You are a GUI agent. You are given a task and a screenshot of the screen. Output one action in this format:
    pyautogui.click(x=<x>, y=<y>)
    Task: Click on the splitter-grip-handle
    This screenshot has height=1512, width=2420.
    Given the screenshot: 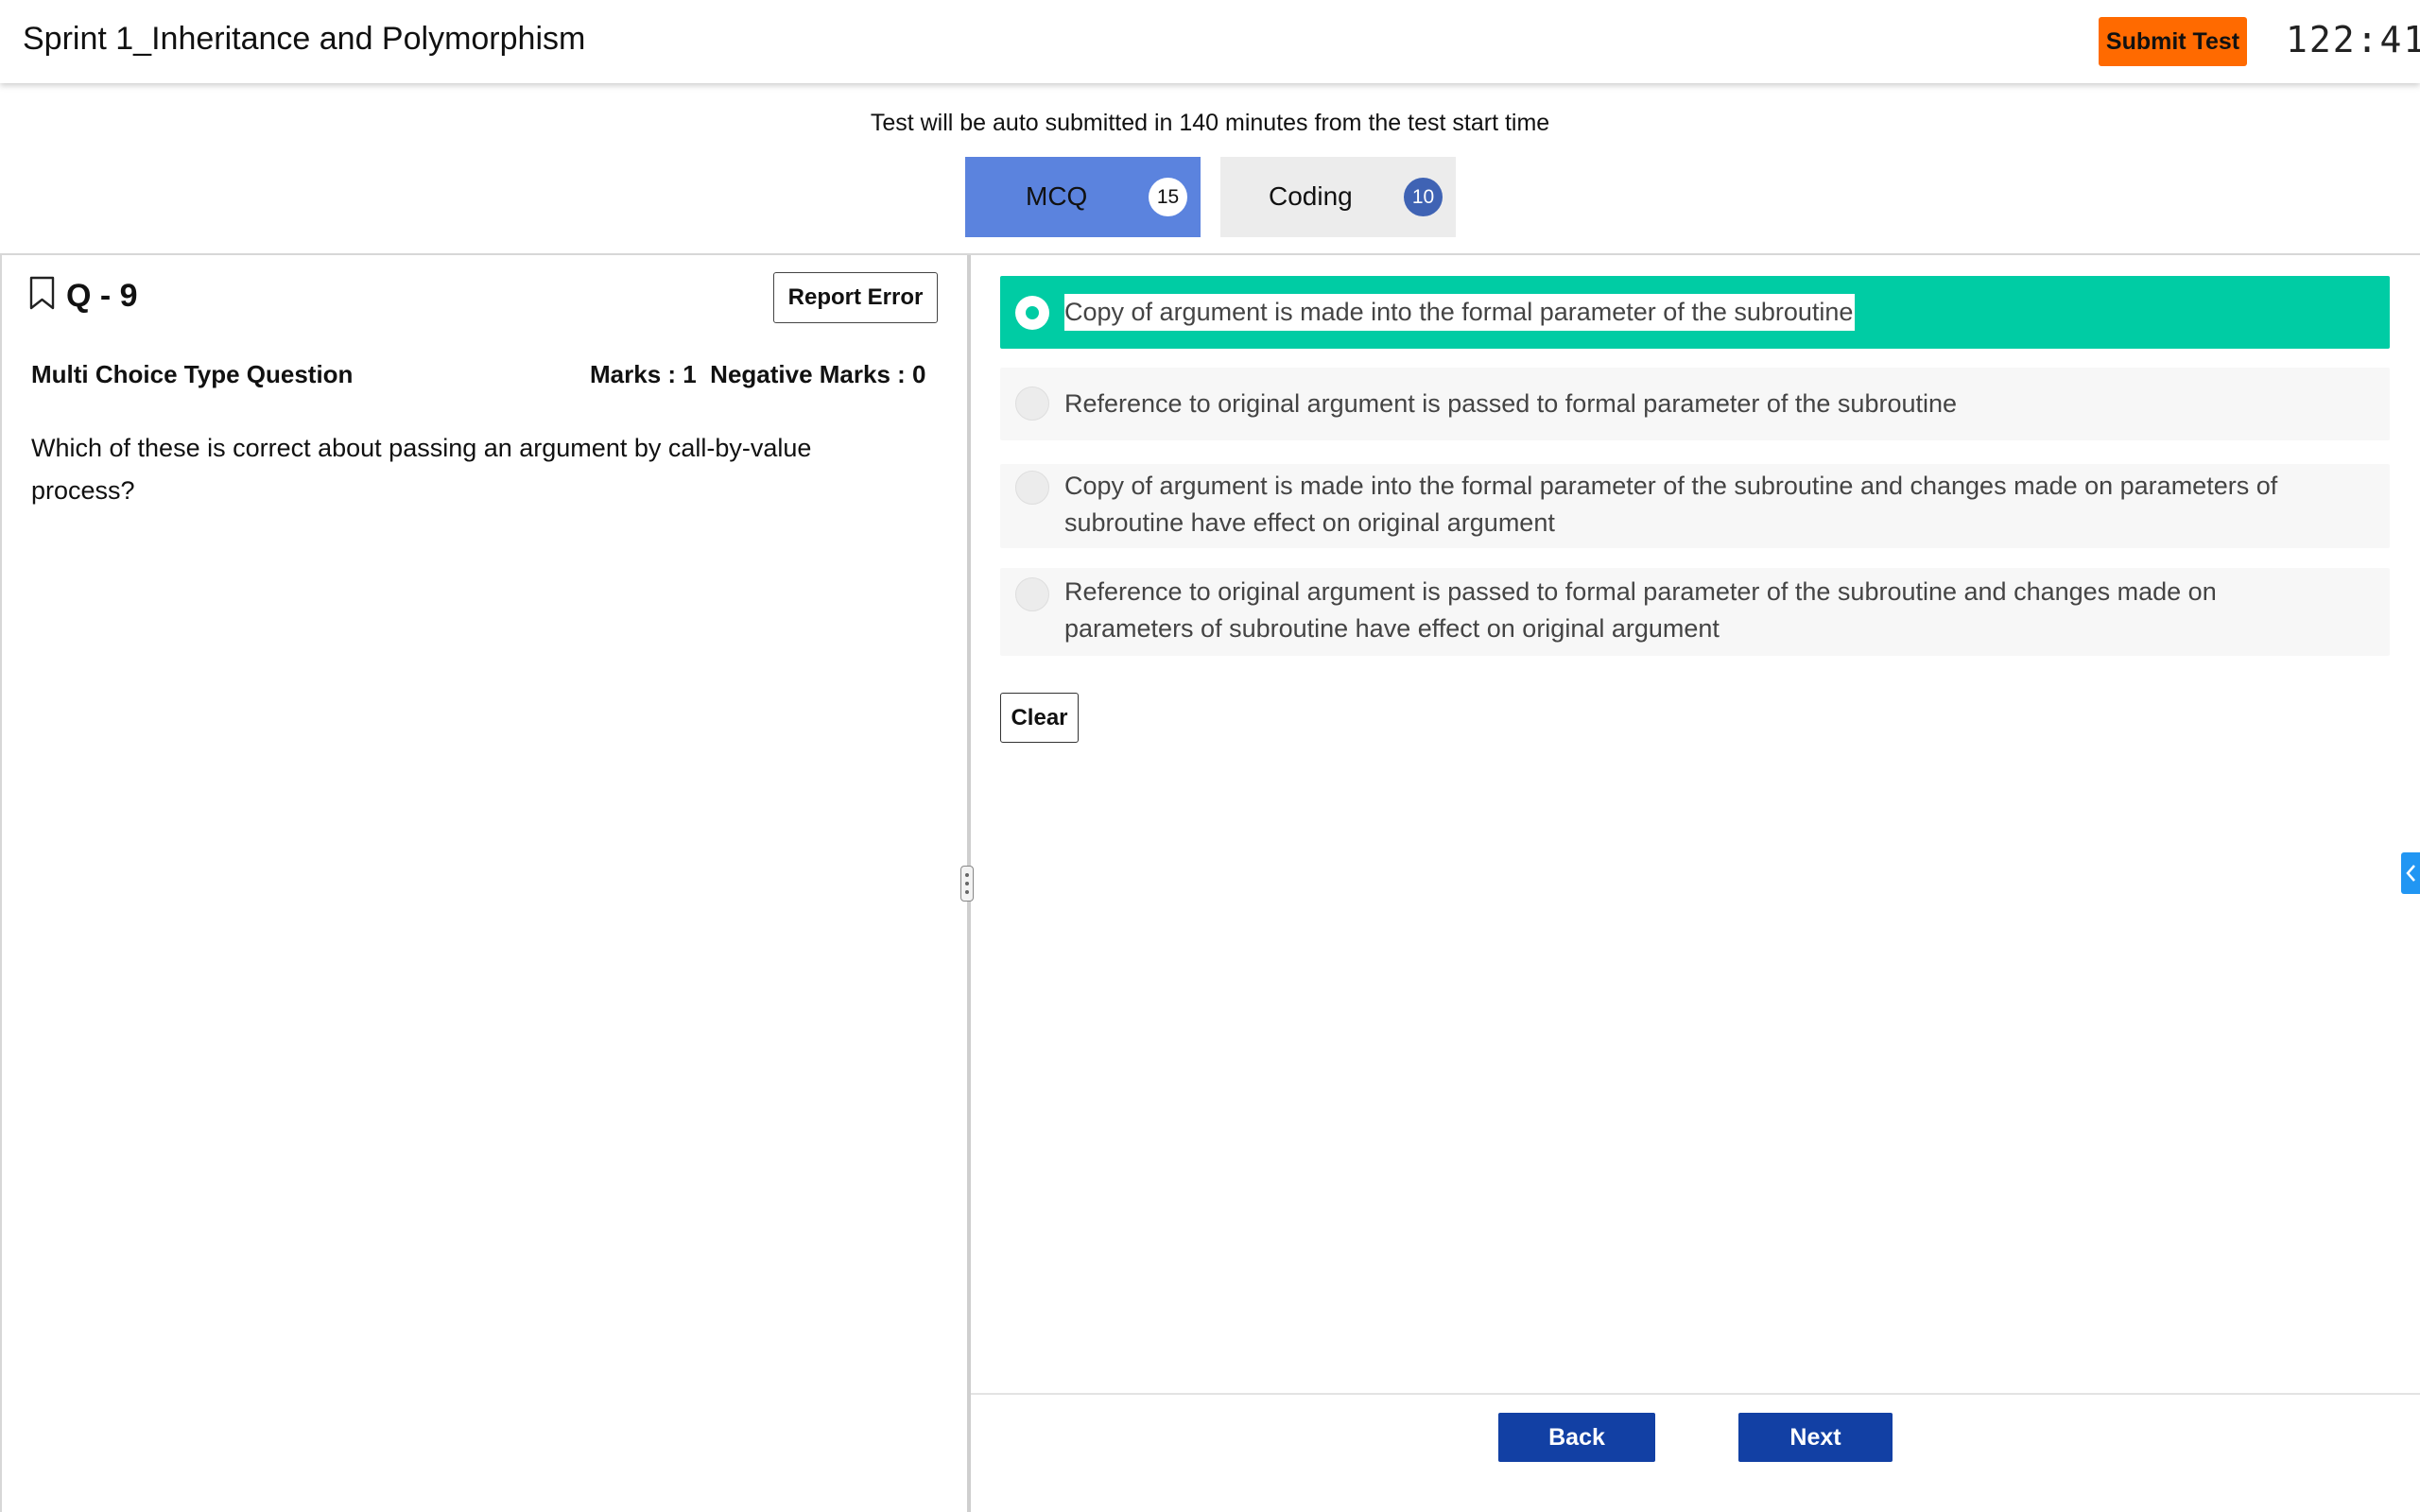 What is the action you would take?
    pyautogui.click(x=967, y=884)
    